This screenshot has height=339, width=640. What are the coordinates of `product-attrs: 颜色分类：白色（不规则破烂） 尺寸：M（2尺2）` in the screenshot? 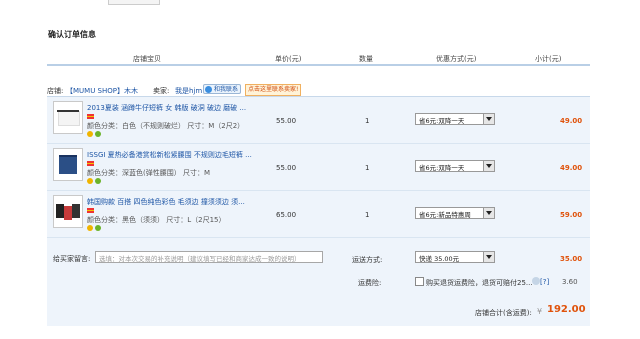 It's located at (166, 126).